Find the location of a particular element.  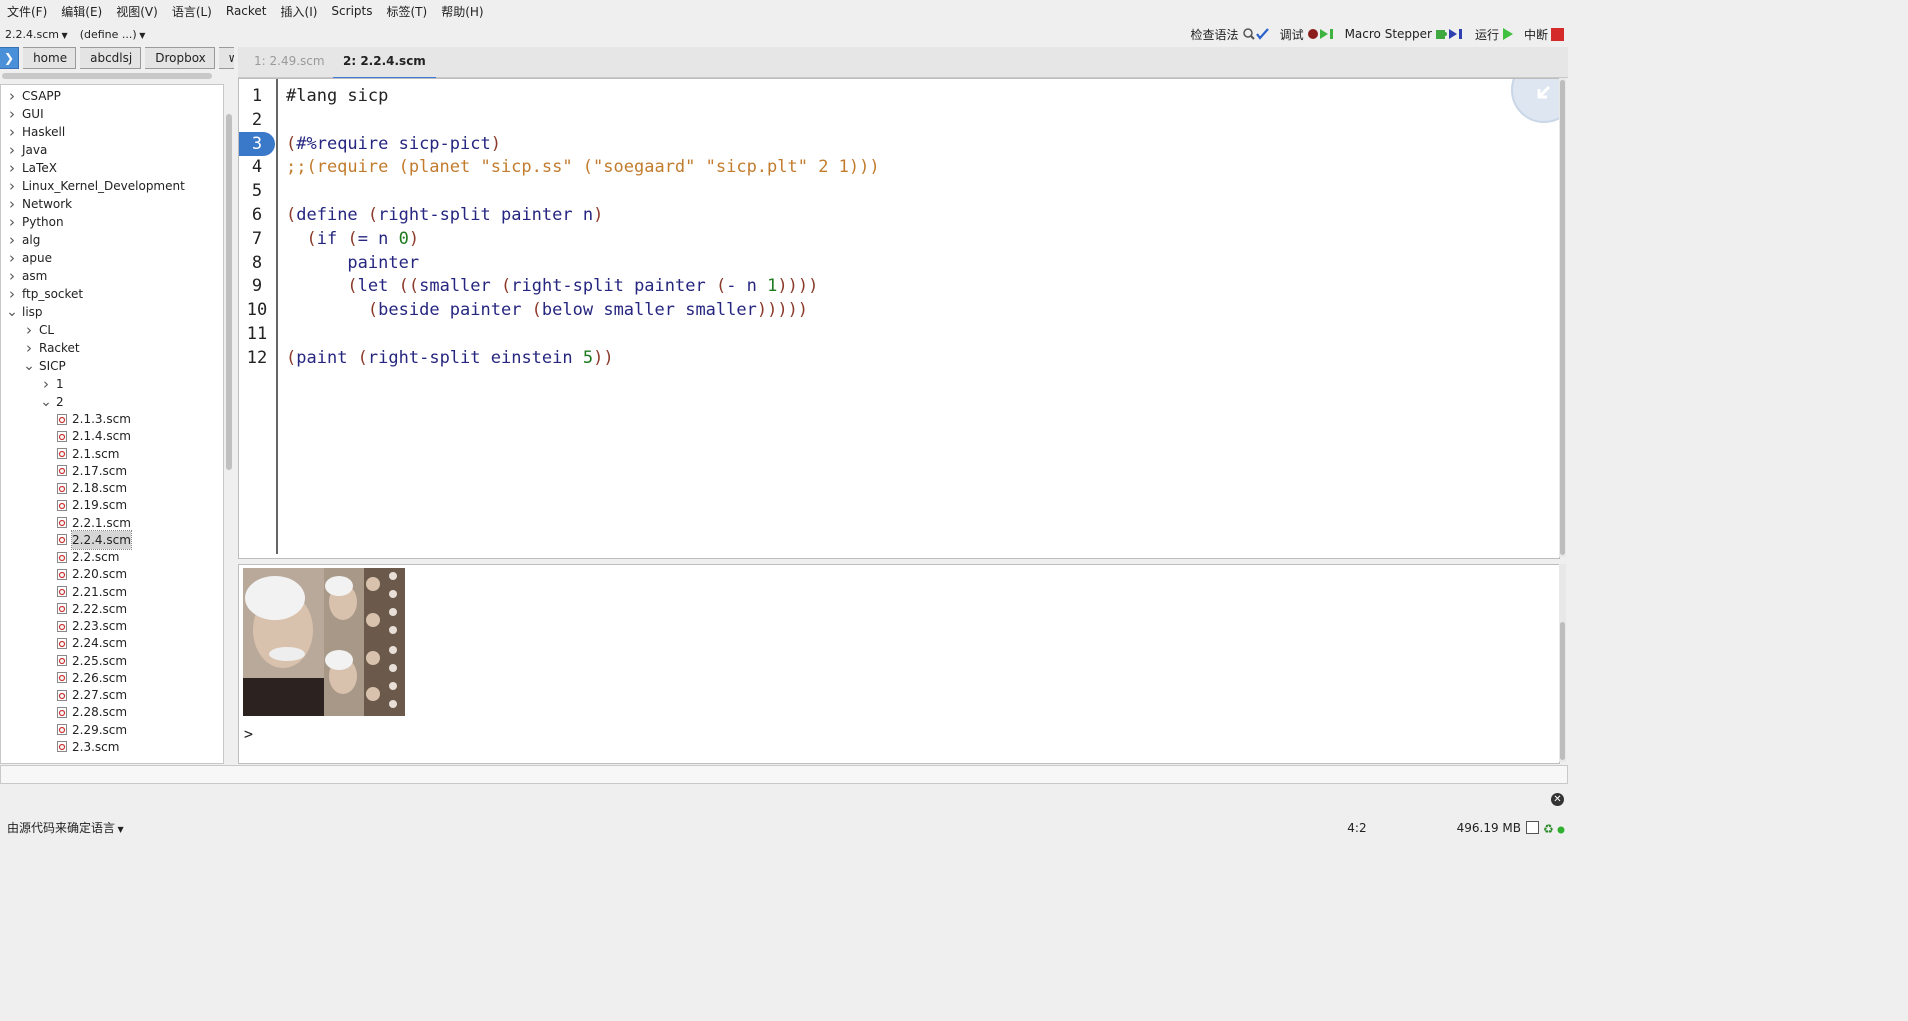

tree-vertical-scrollbar is located at coordinates (229, 423).